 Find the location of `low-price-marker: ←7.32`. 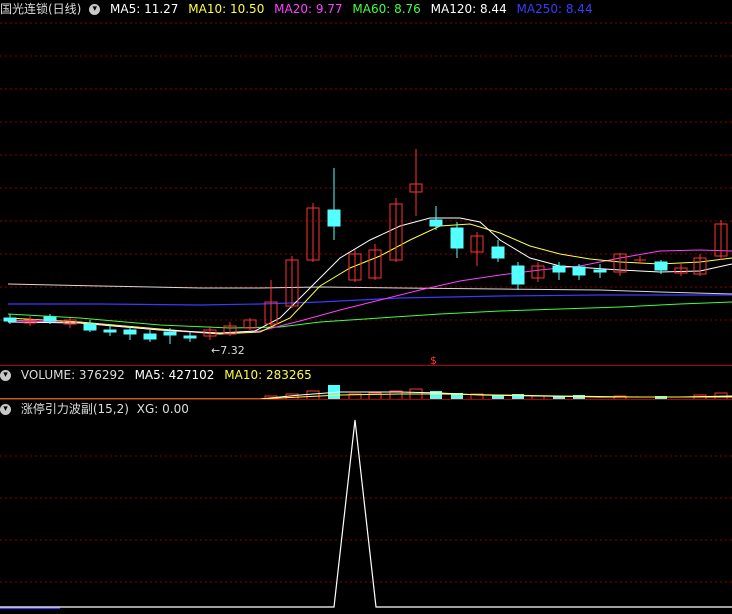

low-price-marker: ←7.32 is located at coordinates (228, 350).